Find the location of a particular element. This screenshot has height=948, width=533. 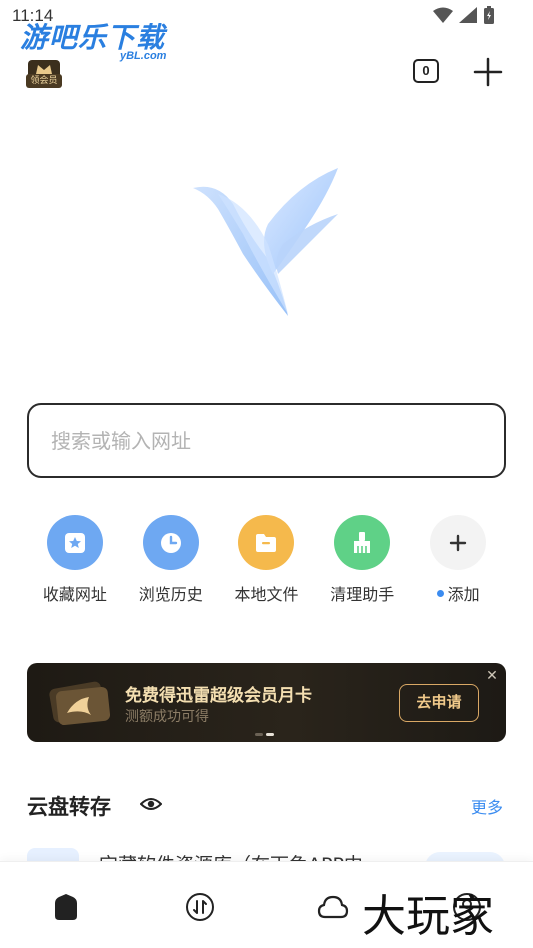

shortcut-label: 清理助手 is located at coordinates (362, 594).